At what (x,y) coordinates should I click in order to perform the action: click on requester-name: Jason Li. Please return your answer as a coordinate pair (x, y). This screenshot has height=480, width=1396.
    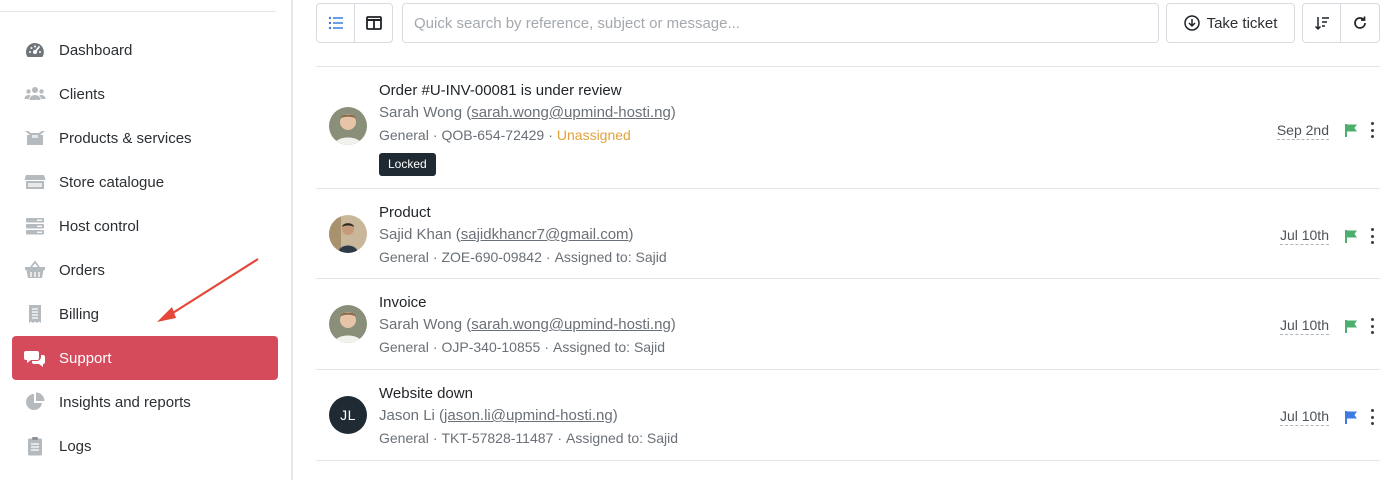
    Looking at the image, I should click on (407, 415).